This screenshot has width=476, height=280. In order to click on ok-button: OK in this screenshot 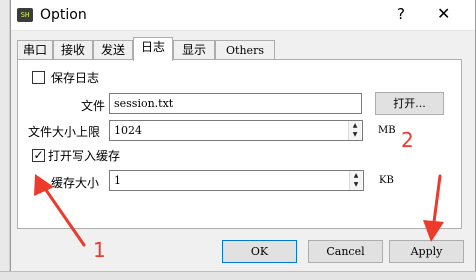, I will do `click(259, 251)`.